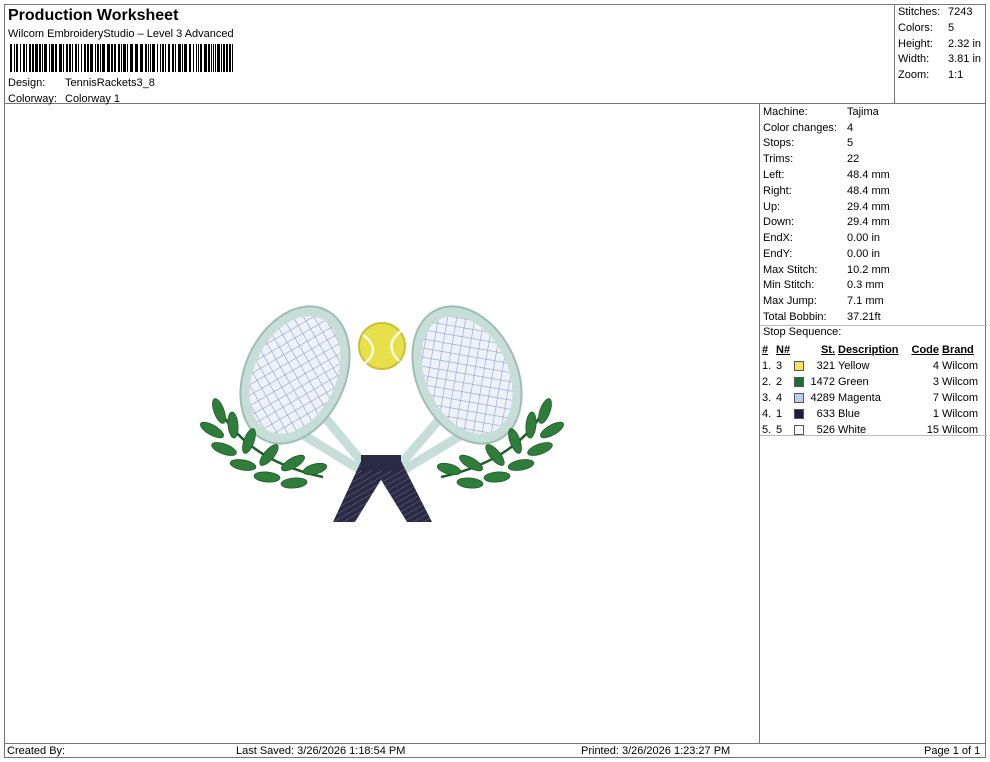  What do you see at coordinates (826, 222) in the screenshot?
I see `info-row: Down: 29.4 mm` at bounding box center [826, 222].